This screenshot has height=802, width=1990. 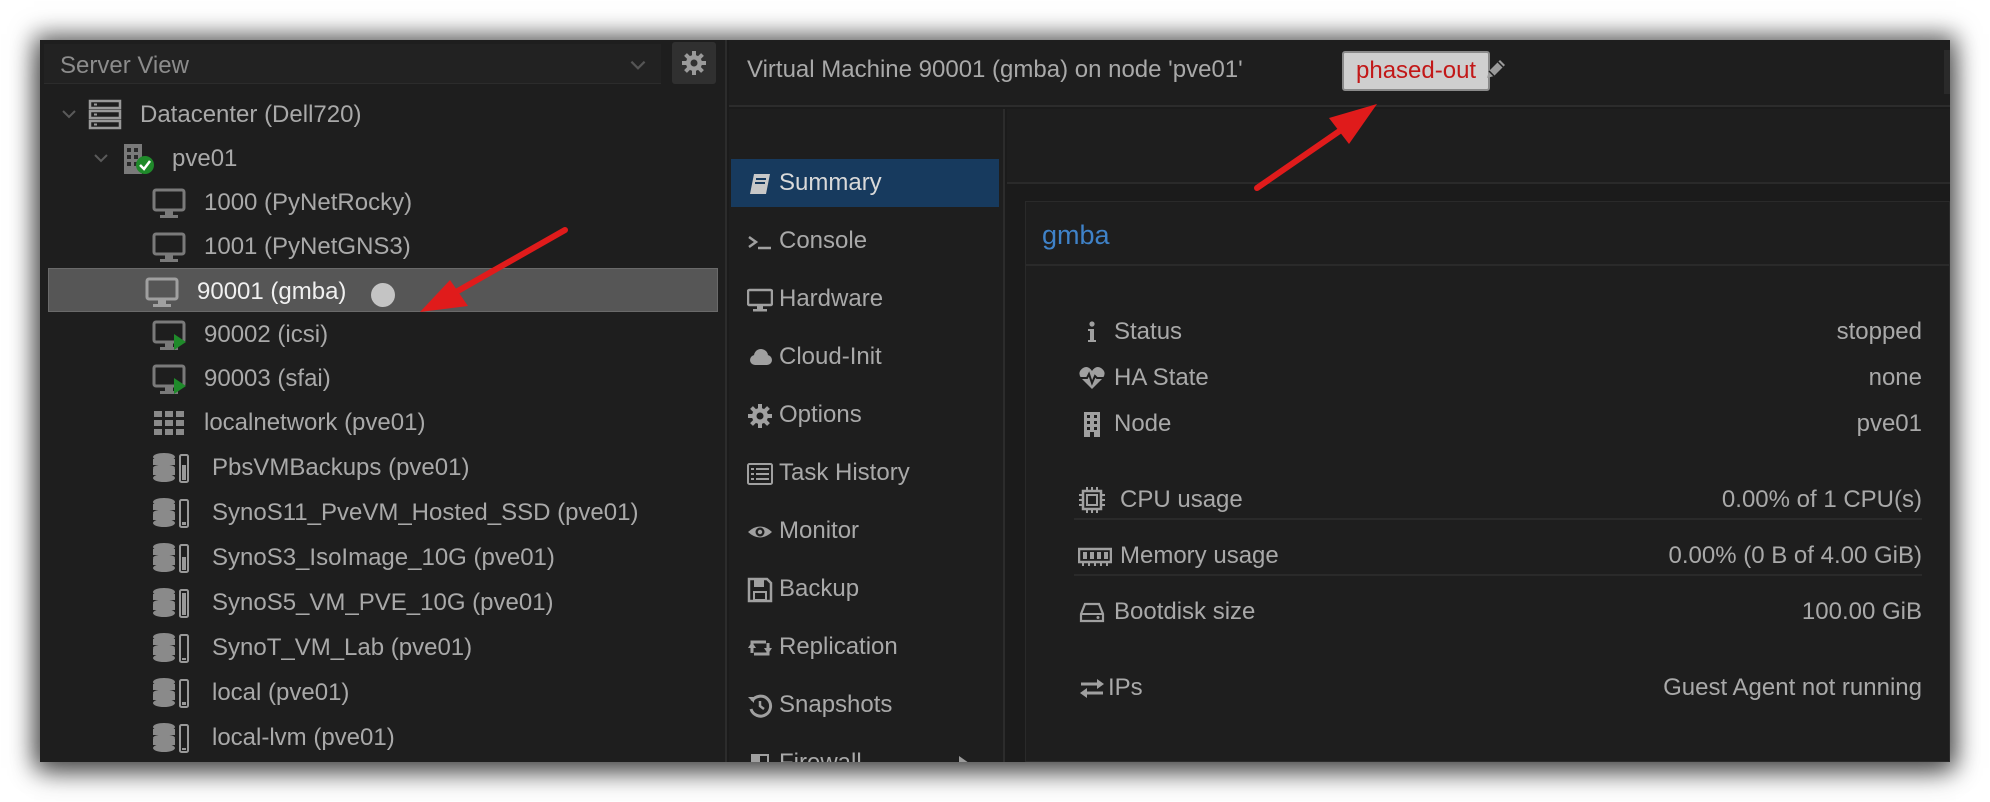 I want to click on nav-label: Summary, so click(x=830, y=182).